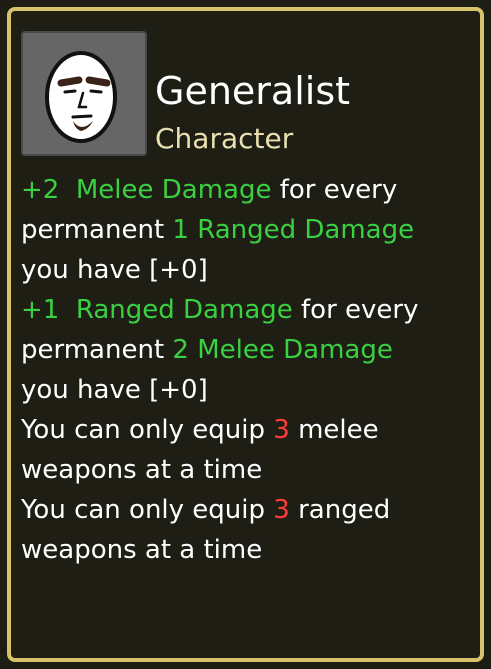 Image resolution: width=491 pixels, height=669 pixels. I want to click on effect-2-line-3: you have [+0], so click(114, 390).